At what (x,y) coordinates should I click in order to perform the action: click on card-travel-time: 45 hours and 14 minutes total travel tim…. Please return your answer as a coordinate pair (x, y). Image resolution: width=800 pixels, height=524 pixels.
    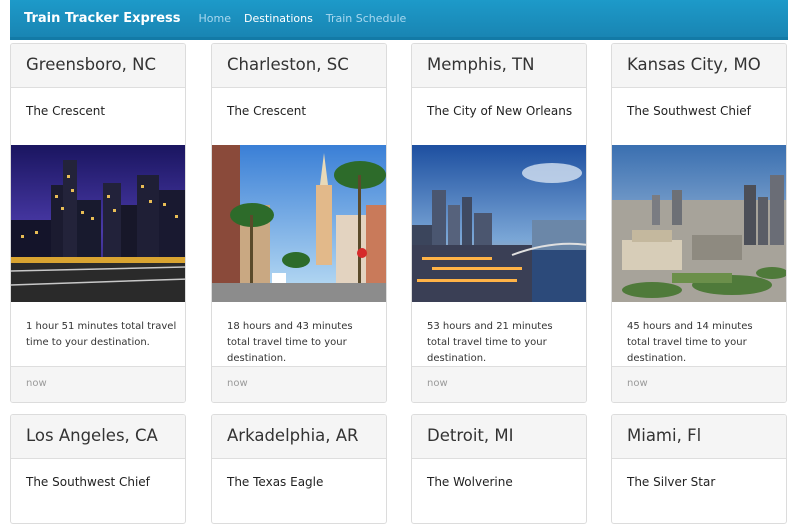
    Looking at the image, I should click on (690, 342).